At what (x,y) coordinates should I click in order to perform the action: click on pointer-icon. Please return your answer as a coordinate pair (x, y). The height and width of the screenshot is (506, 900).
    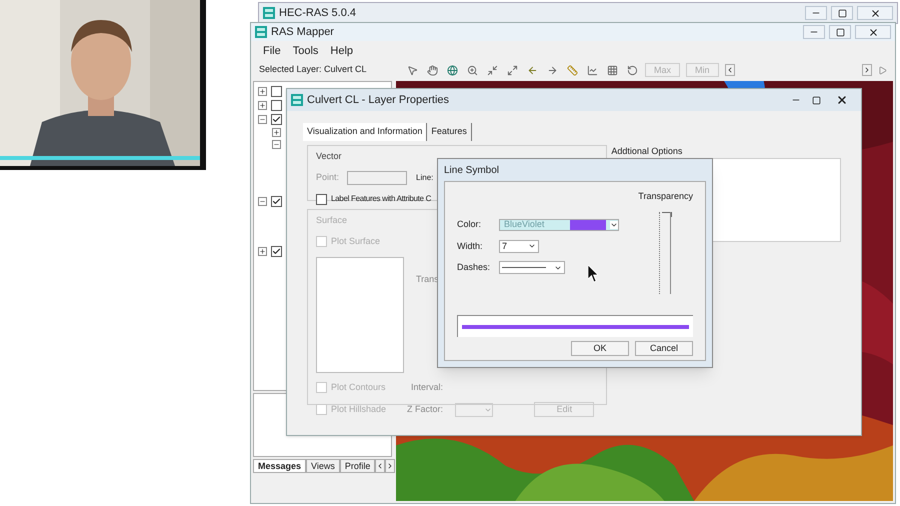
    Looking at the image, I should click on (412, 70).